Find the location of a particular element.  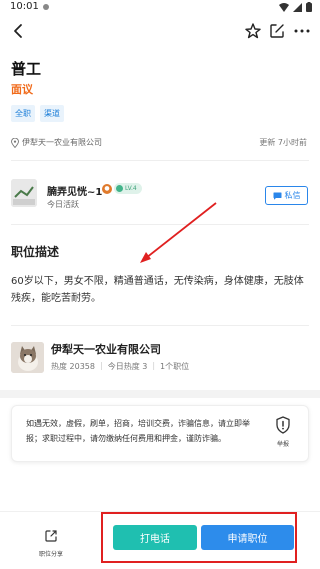

level-text: LV.4 is located at coordinates (131, 188).